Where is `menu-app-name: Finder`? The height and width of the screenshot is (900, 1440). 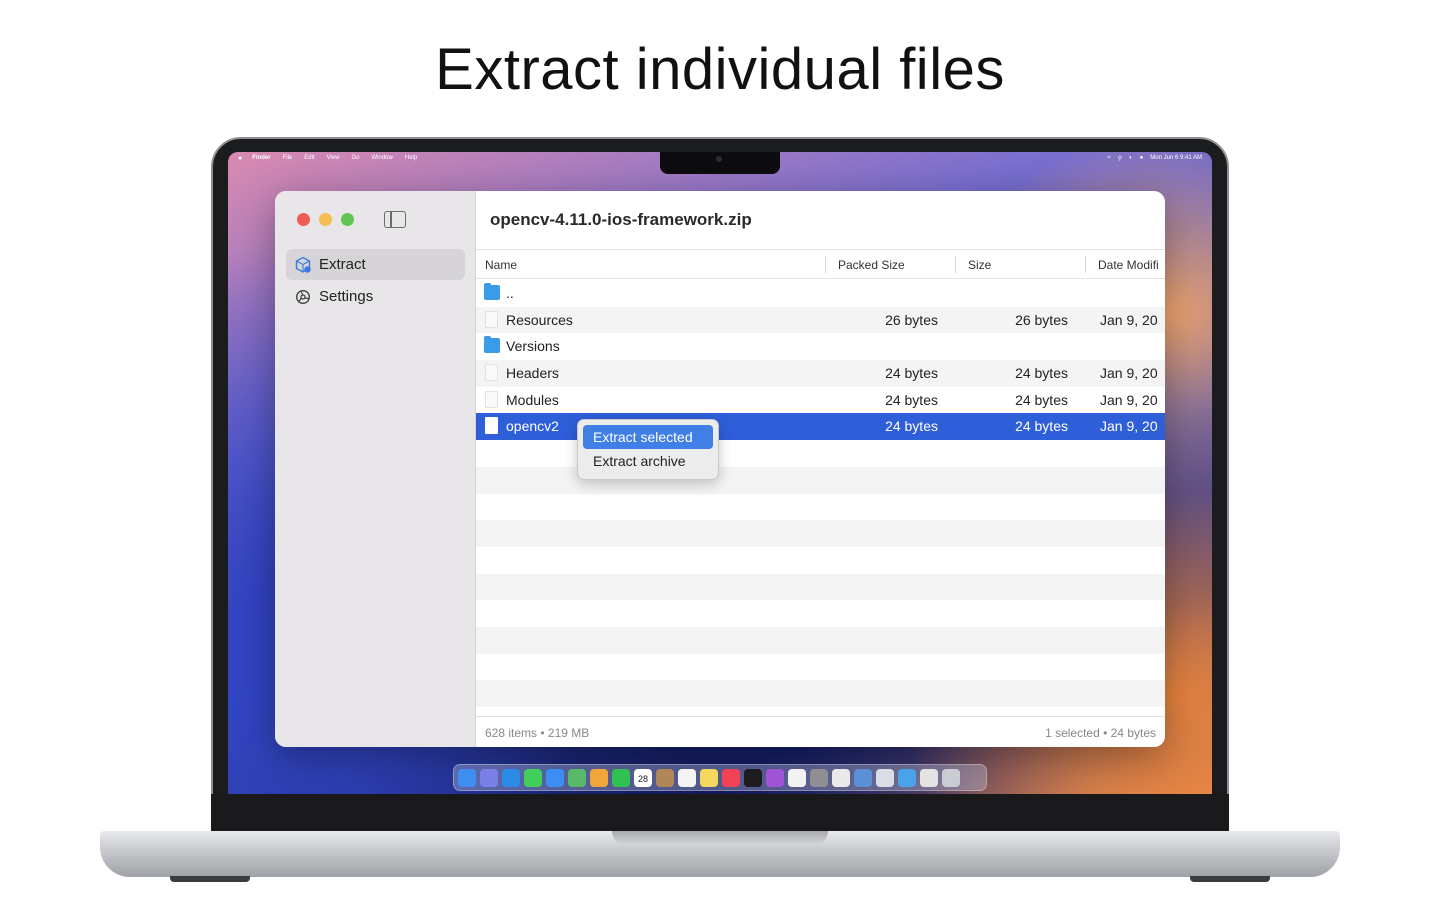 menu-app-name: Finder is located at coordinates (261, 158).